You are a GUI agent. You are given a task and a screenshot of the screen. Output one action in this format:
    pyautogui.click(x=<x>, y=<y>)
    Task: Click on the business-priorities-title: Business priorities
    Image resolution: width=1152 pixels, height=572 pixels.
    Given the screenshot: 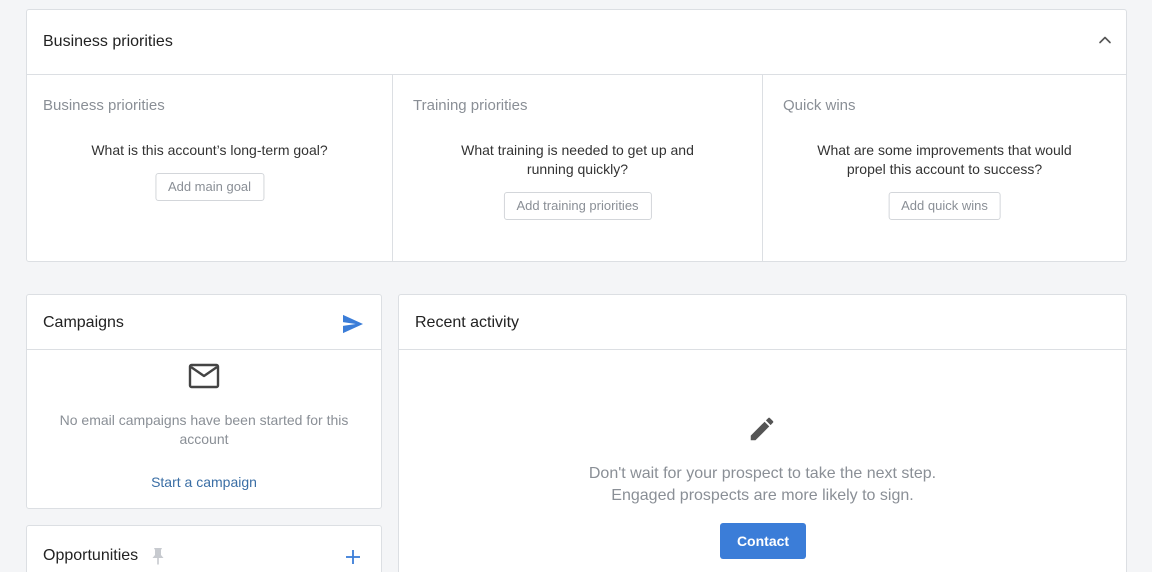 What is the action you would take?
    pyautogui.click(x=108, y=41)
    